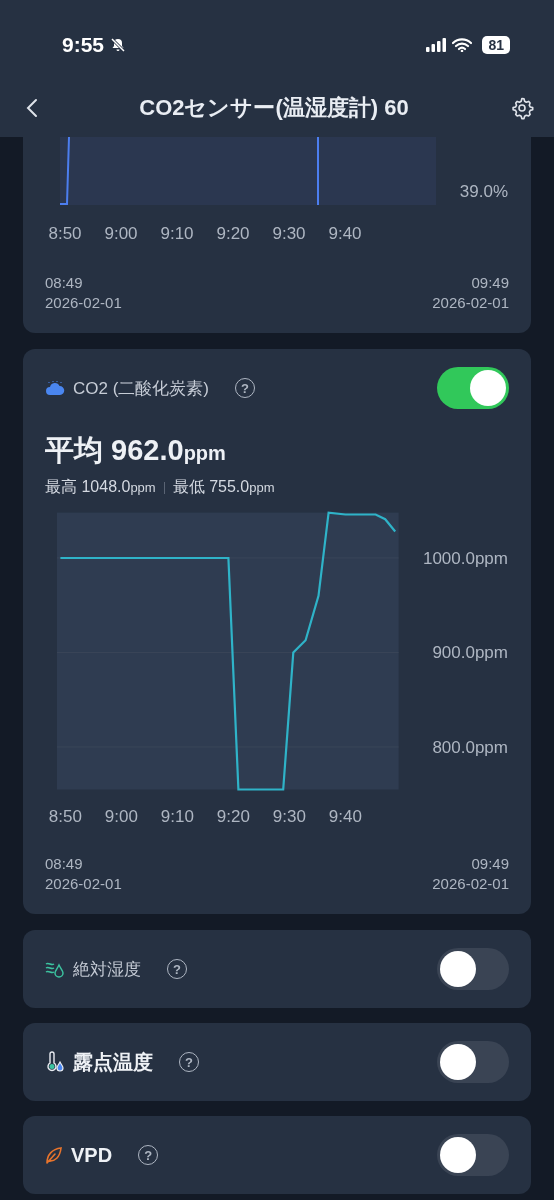 This screenshot has width=554, height=1200. Describe the element at coordinates (54, 1155) in the screenshot. I see `leaf-icon` at that location.